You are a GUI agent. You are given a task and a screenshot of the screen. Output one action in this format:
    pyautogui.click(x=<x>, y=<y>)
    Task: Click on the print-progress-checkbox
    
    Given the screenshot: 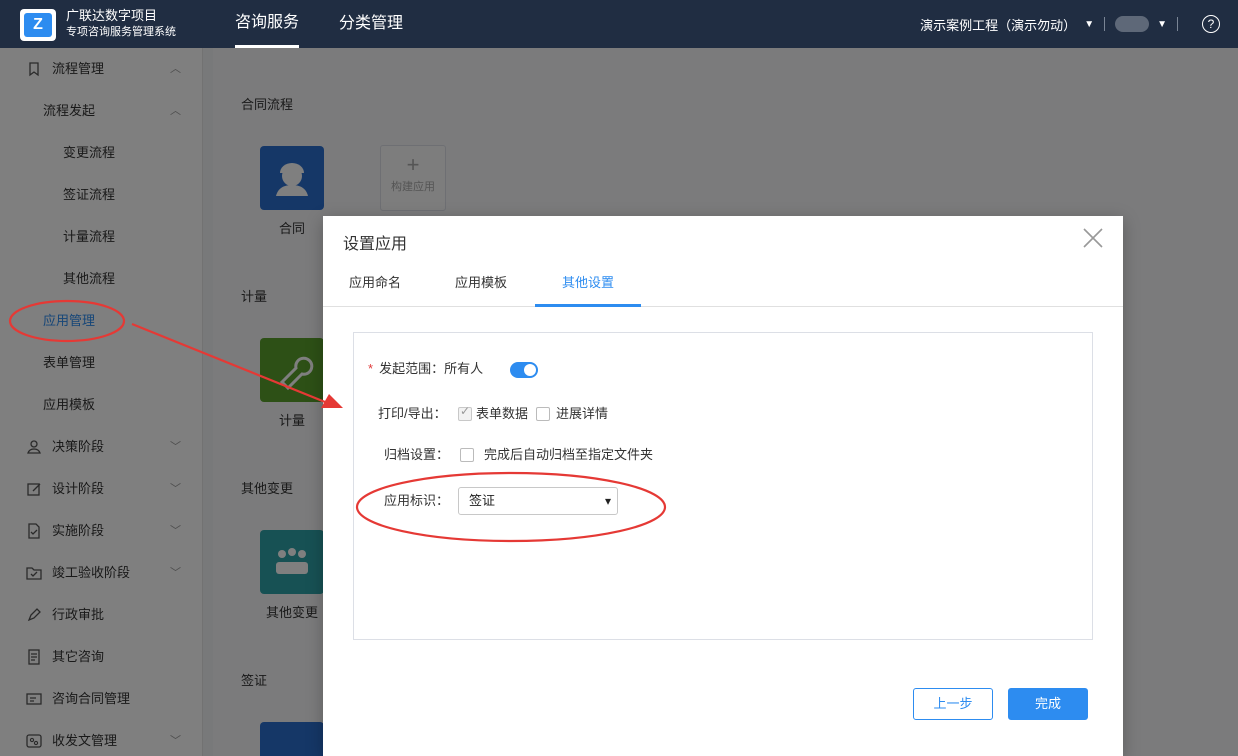 What is the action you would take?
    pyautogui.click(x=543, y=414)
    